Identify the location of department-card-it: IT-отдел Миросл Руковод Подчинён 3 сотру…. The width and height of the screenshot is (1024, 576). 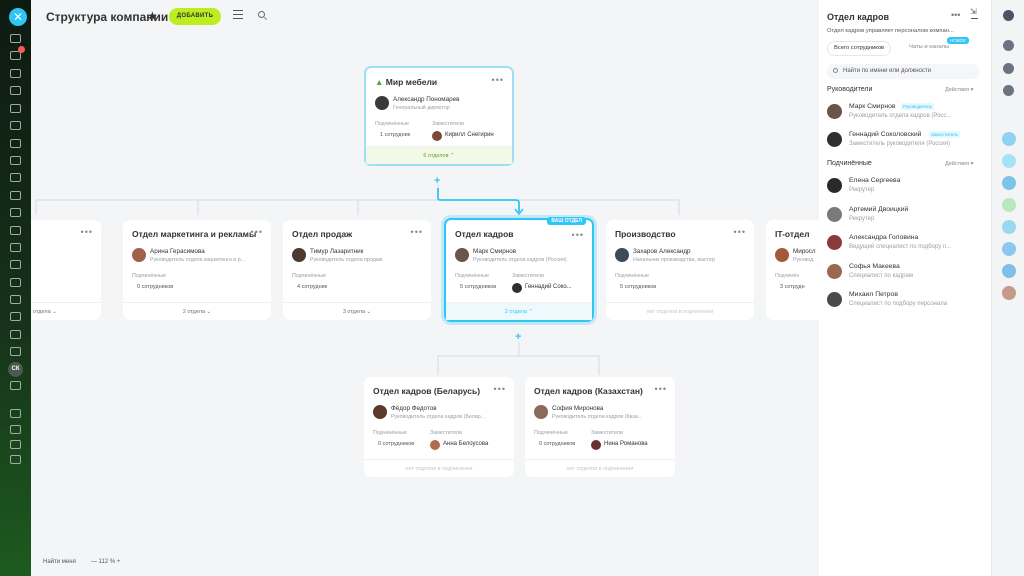
(792, 270).